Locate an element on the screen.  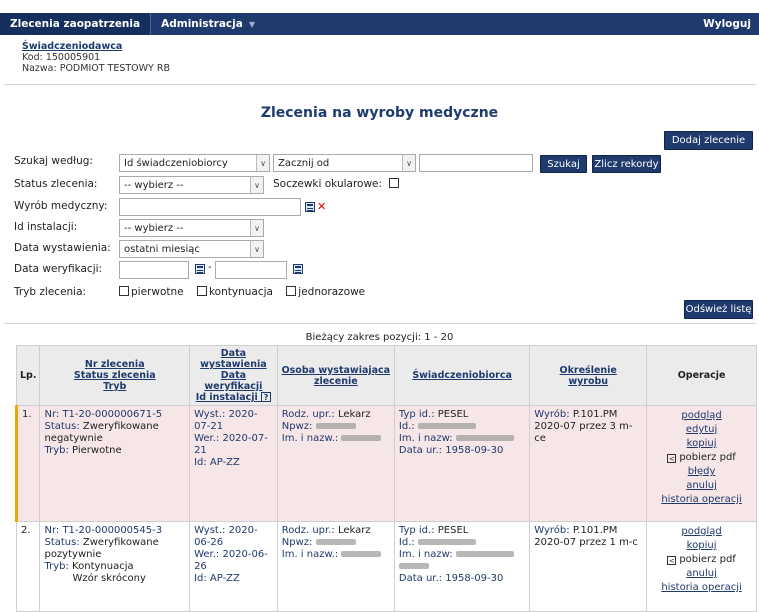
search-by-value: Id świadczeniobiorcy is located at coordinates (176, 163).